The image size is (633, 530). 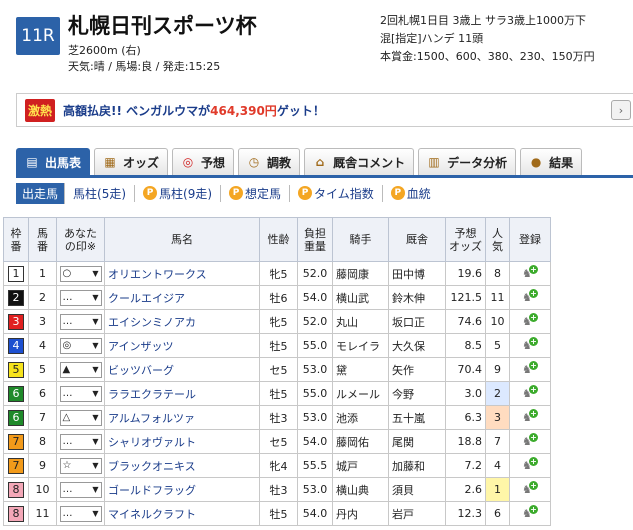 What do you see at coordinates (487, 56) in the screenshot?
I see `race-info-line-3: 本賞金:1500、600、380、230、150万円` at bounding box center [487, 56].